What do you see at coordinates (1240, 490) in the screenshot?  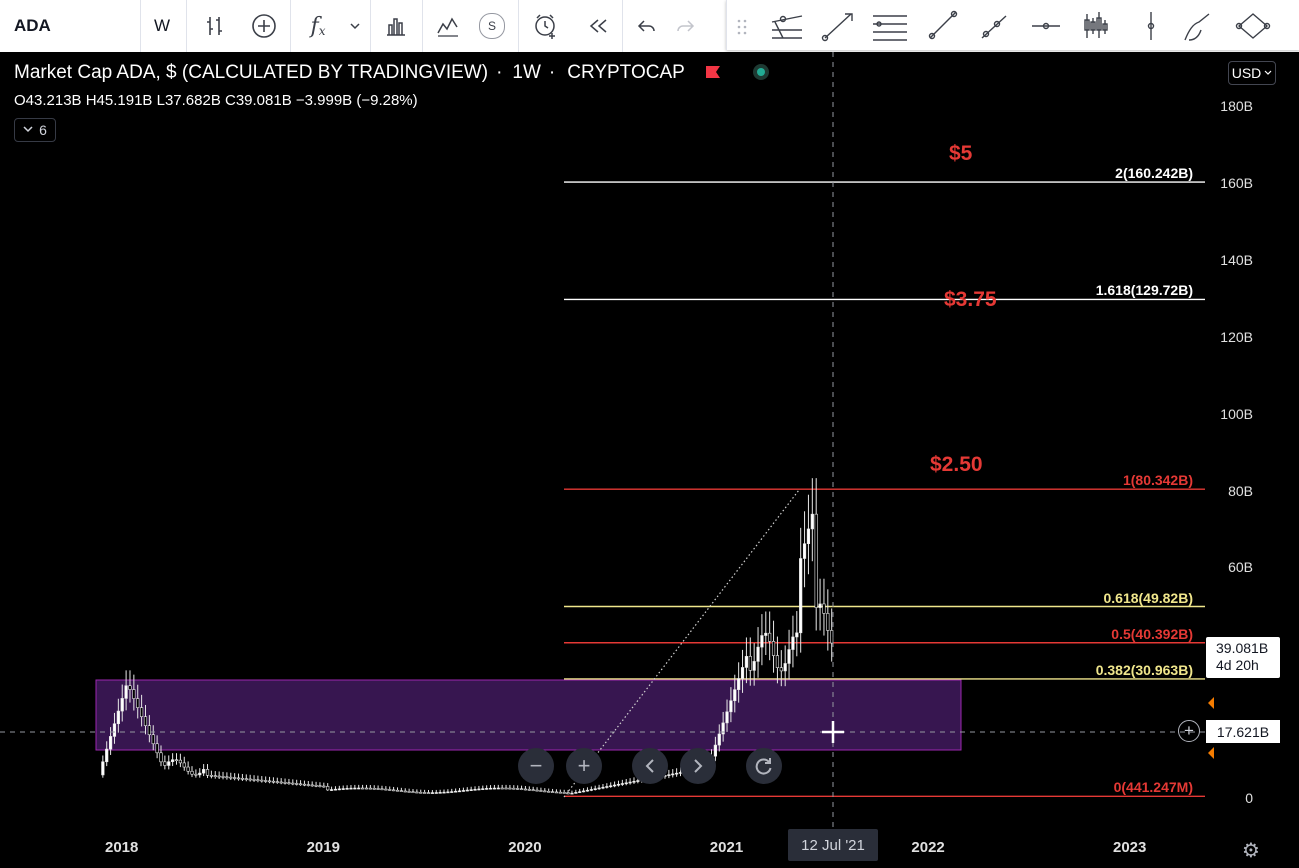 I see `price-axis-tick: 80B` at bounding box center [1240, 490].